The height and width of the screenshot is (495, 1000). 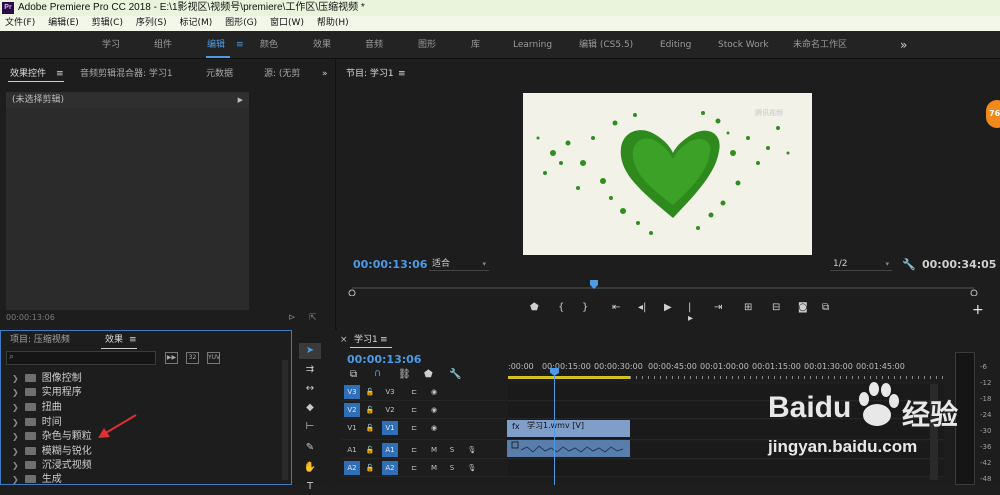 What do you see at coordinates (353, 374) in the screenshot?
I see `nest-icon: ⧉` at bounding box center [353, 374].